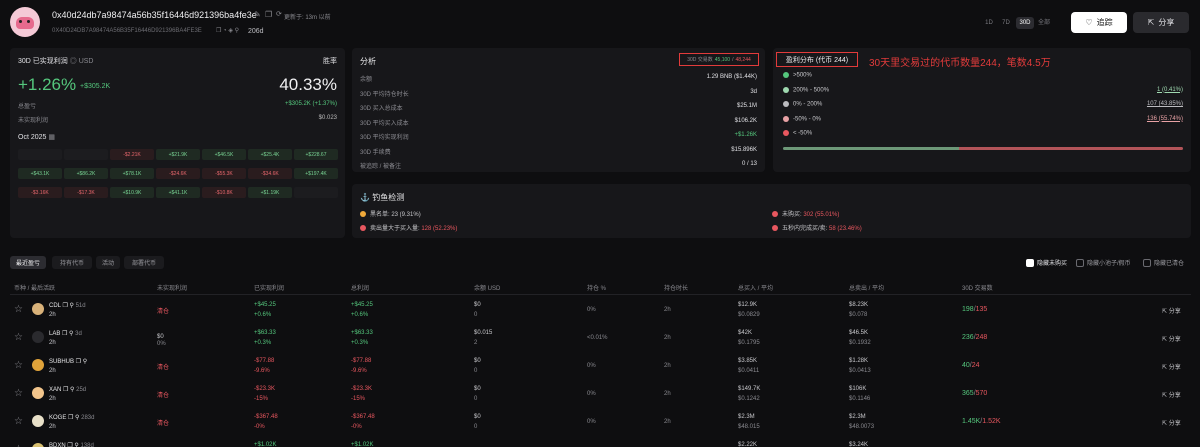 The height and width of the screenshot is (447, 1200). What do you see at coordinates (263, 315) in the screenshot?
I see `realized-pct: +0.6%` at bounding box center [263, 315].